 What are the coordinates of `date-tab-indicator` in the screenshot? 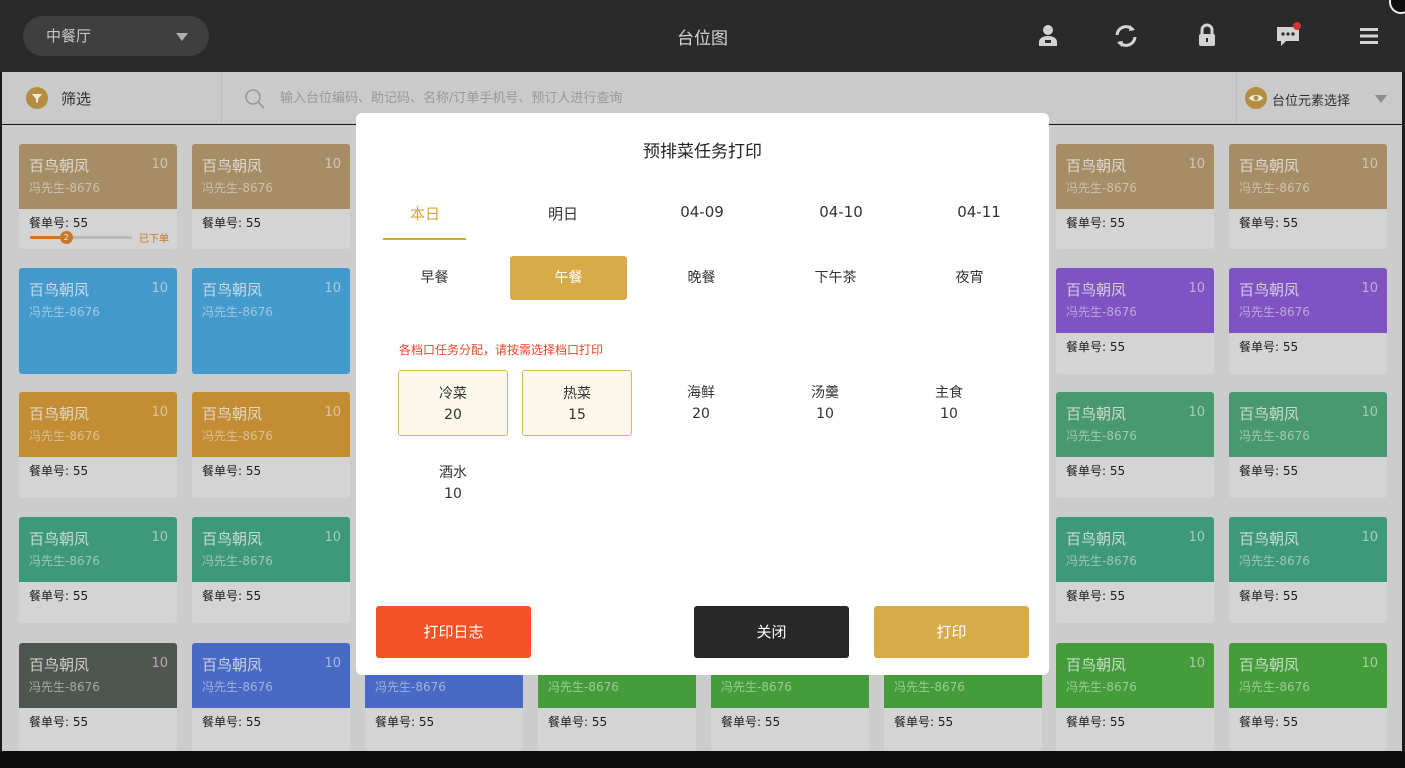 It's located at (424, 239).